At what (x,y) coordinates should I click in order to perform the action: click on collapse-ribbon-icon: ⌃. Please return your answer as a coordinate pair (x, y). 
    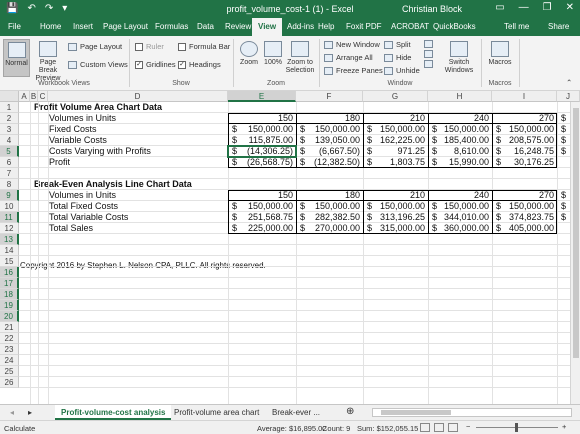
    Looking at the image, I should click on (569, 82).